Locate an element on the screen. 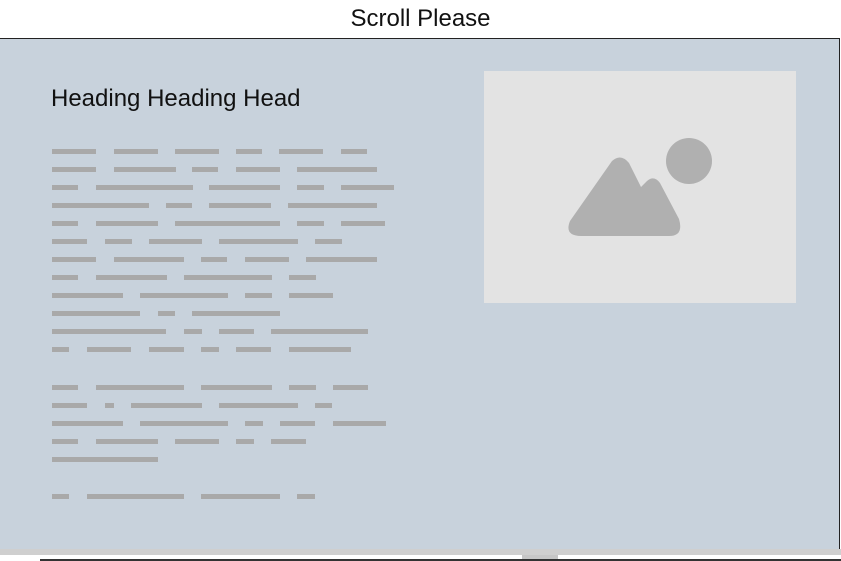 The image size is (841, 561). scrollbar-track is located at coordinates (420, 552).